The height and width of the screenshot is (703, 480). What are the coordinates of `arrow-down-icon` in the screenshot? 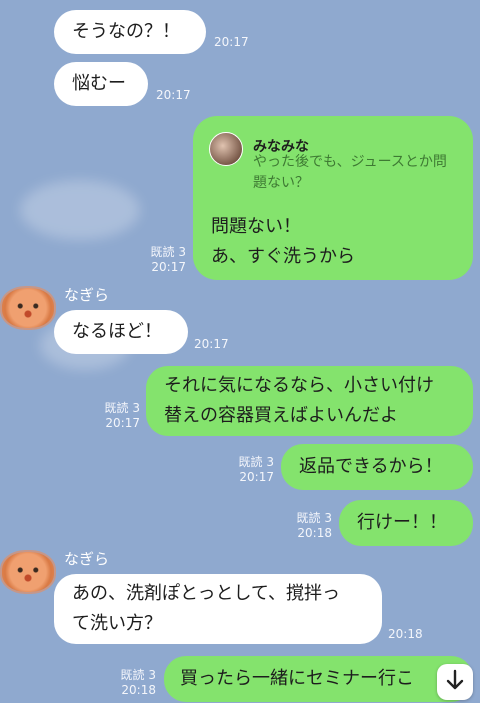 It's located at (455, 682).